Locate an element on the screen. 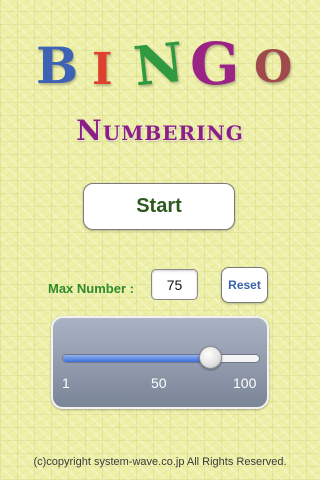 This screenshot has height=480, width=320. slider-min-label: 1 is located at coordinates (66, 383).